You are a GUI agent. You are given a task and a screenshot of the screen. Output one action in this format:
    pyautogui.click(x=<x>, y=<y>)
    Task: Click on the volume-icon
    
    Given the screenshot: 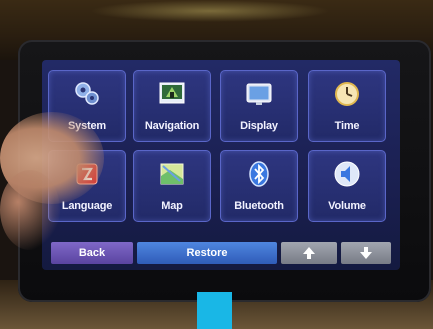 What is the action you would take?
    pyautogui.click(x=347, y=174)
    